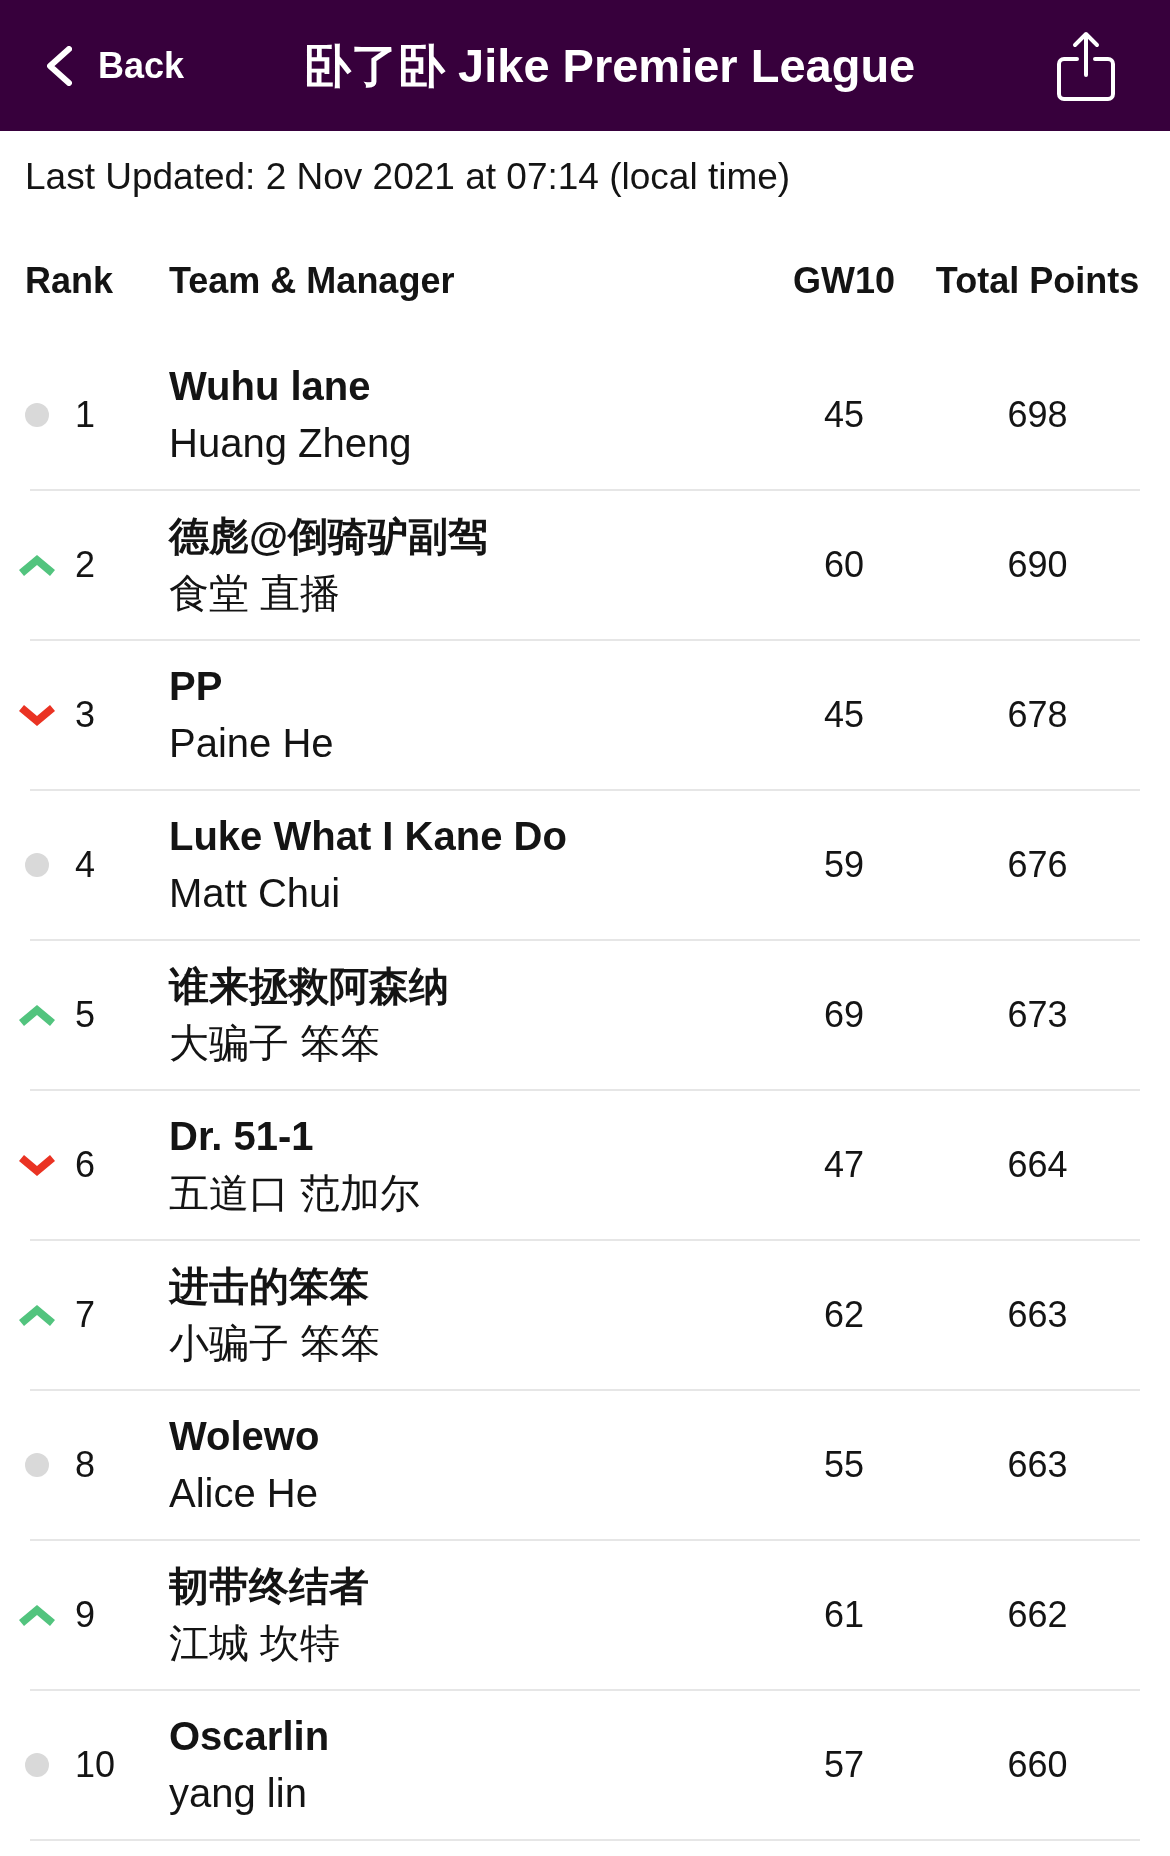 This screenshot has width=1170, height=1856. What do you see at coordinates (241, 1136) in the screenshot?
I see `team-name: Dr. 51-1` at bounding box center [241, 1136].